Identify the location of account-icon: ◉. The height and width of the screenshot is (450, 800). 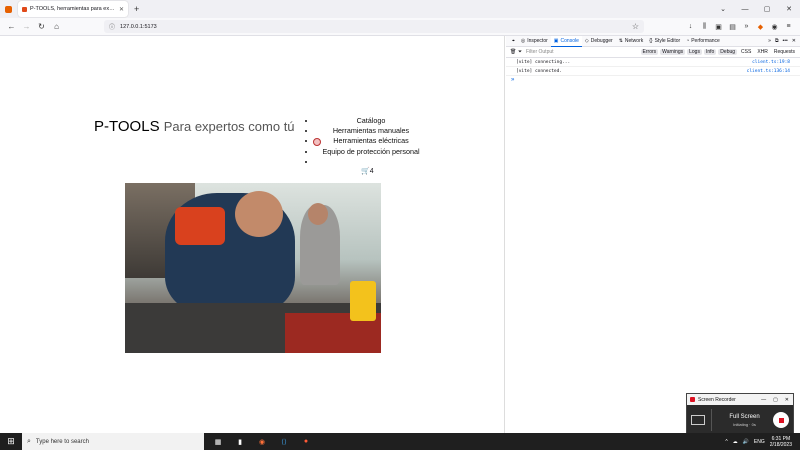
(774, 27).